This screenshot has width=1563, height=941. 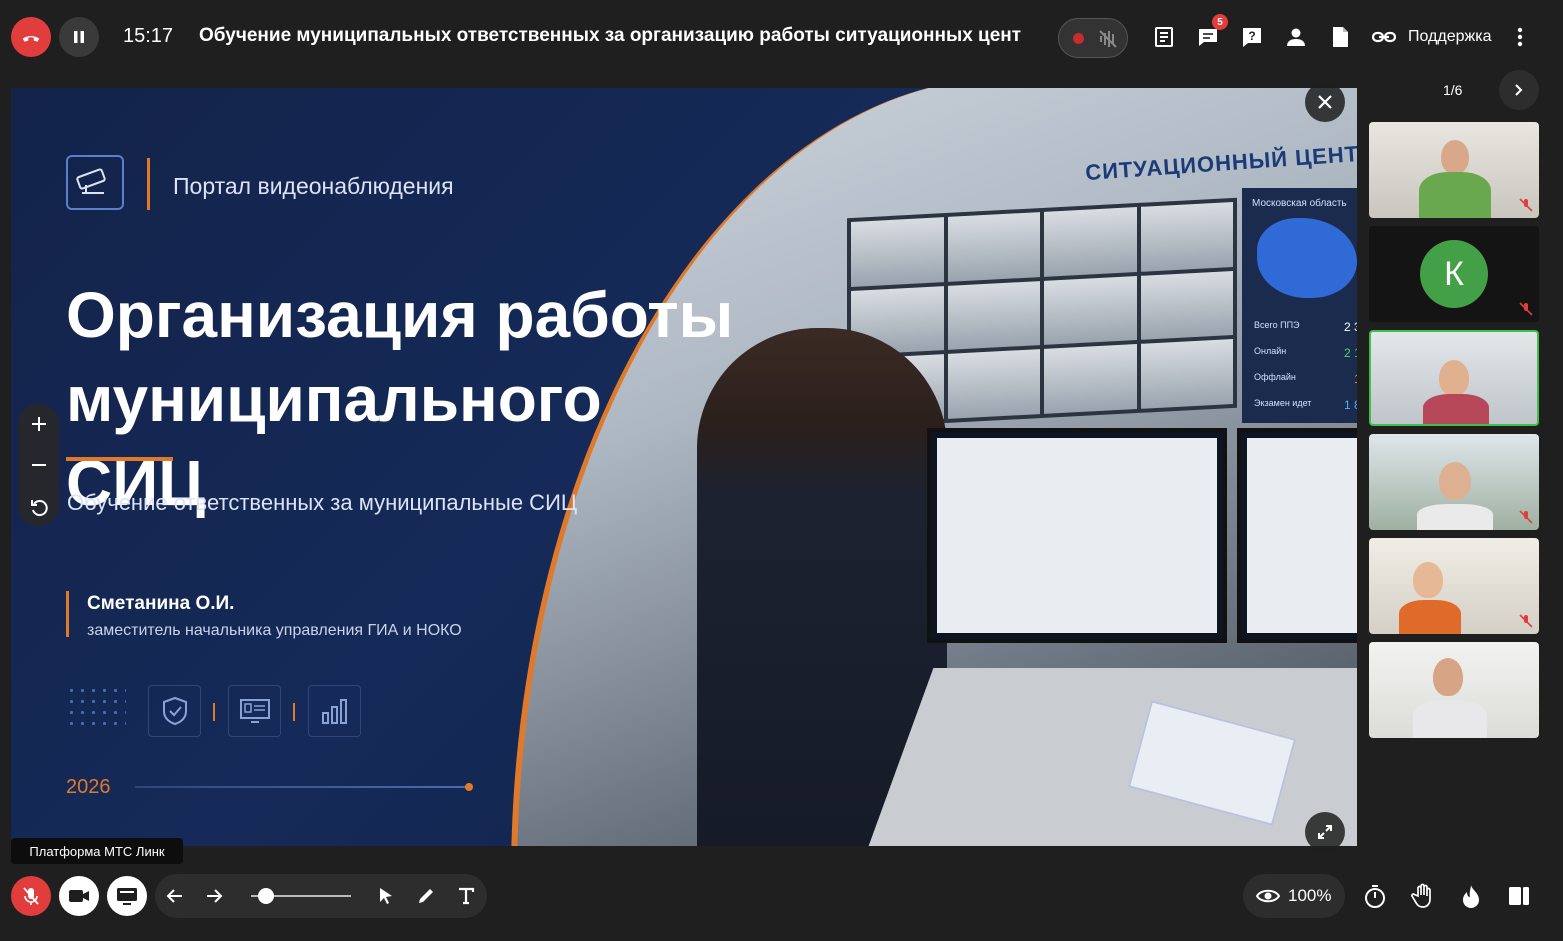 What do you see at coordinates (1077, 535) in the screenshot?
I see `monitor-main` at bounding box center [1077, 535].